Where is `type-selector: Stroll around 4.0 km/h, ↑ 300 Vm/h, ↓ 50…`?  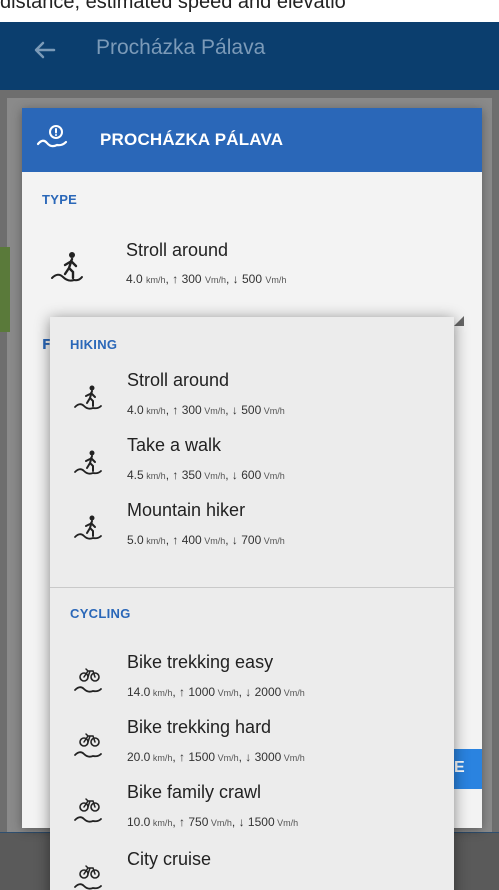 type-selector: Stroll around 4.0 km/h, ↑ 300 Vm/h, ↓ 50… is located at coordinates (258, 266).